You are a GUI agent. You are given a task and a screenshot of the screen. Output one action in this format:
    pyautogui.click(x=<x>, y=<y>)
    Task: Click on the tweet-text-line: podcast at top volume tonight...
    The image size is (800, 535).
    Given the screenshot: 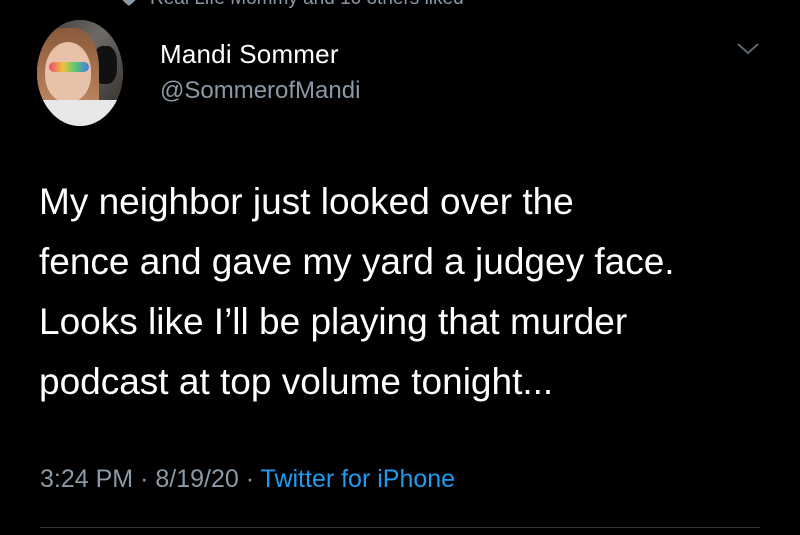 What is the action you would take?
    pyautogui.click(x=296, y=381)
    